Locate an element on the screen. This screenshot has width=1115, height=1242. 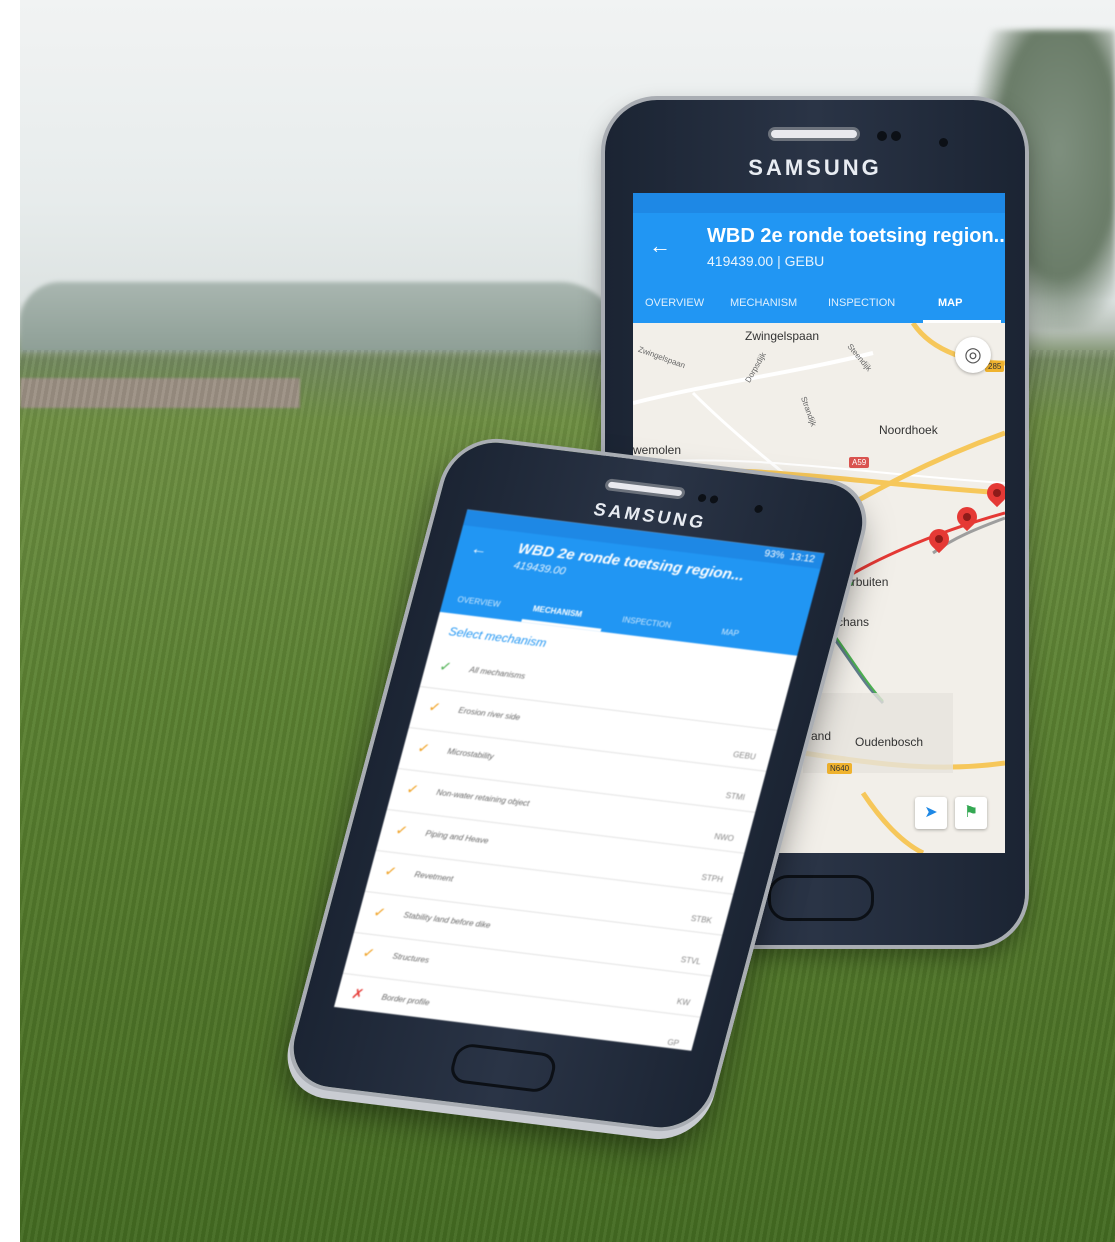
mechanism-name: Microstability is located at coordinates (470, 754).